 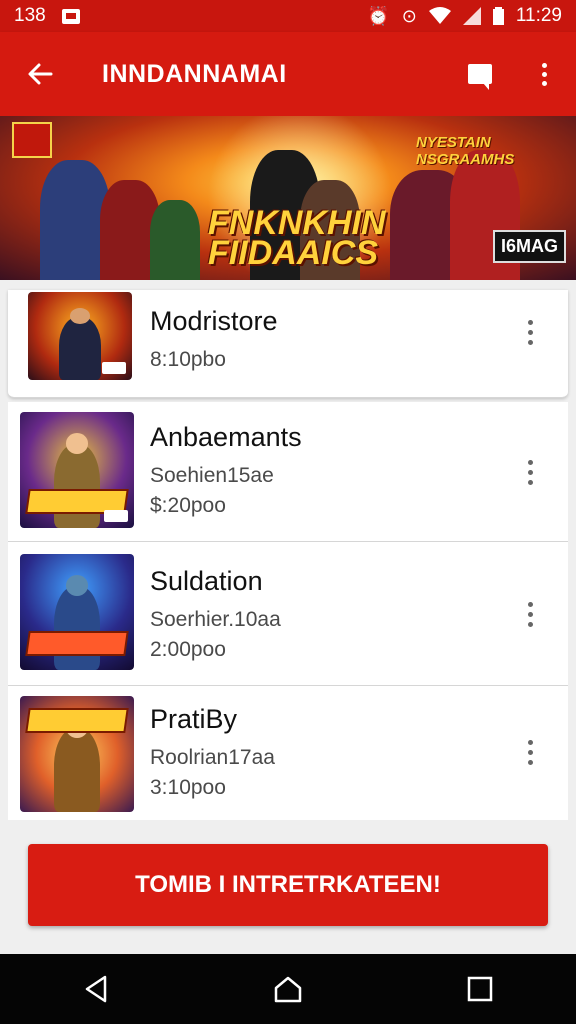 I want to click on item-title: Modristore, so click(x=214, y=321).